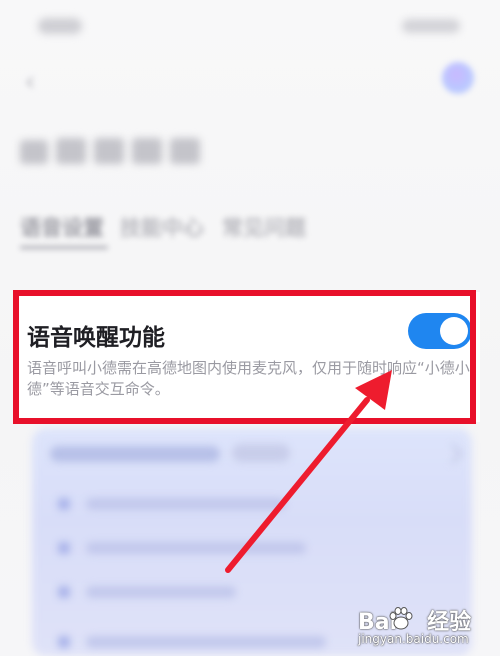  I want to click on arrow-shaft, so click(297, 485).